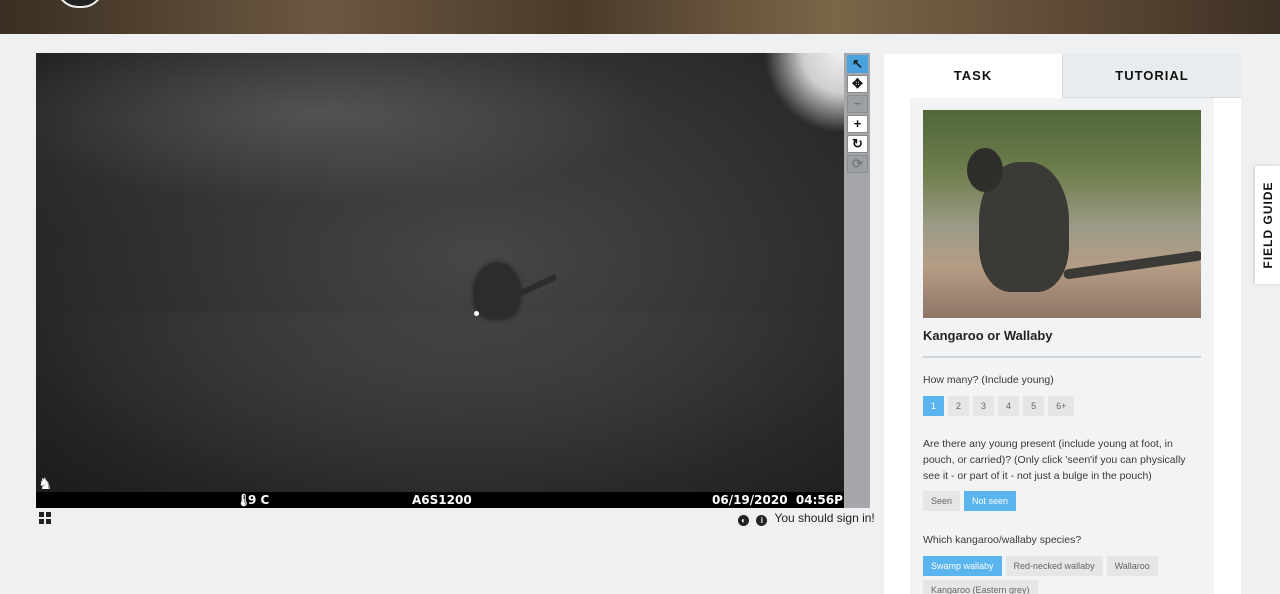 Image resolution: width=1280 pixels, height=594 pixels. Describe the element at coordinates (959, 406) in the screenshot. I see `option-count-2: 2` at that location.